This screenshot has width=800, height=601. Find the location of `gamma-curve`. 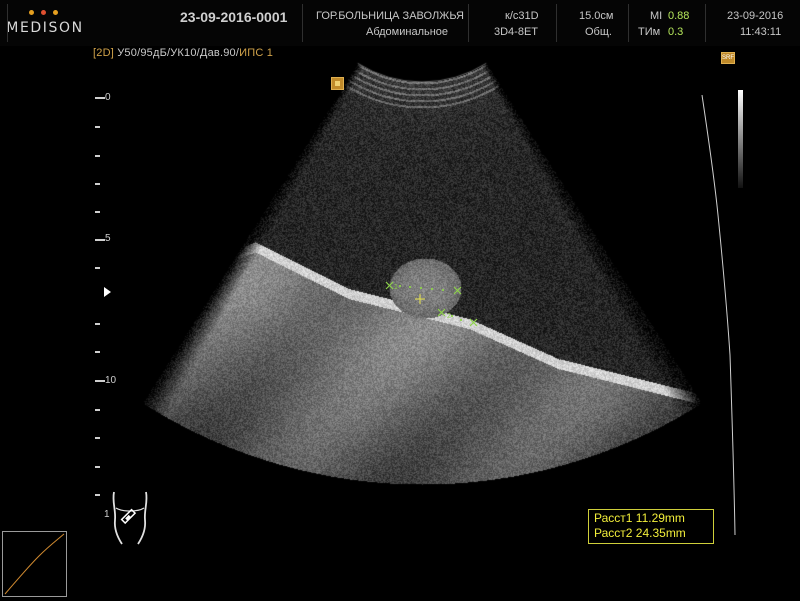

gamma-curve is located at coordinates (34, 564).